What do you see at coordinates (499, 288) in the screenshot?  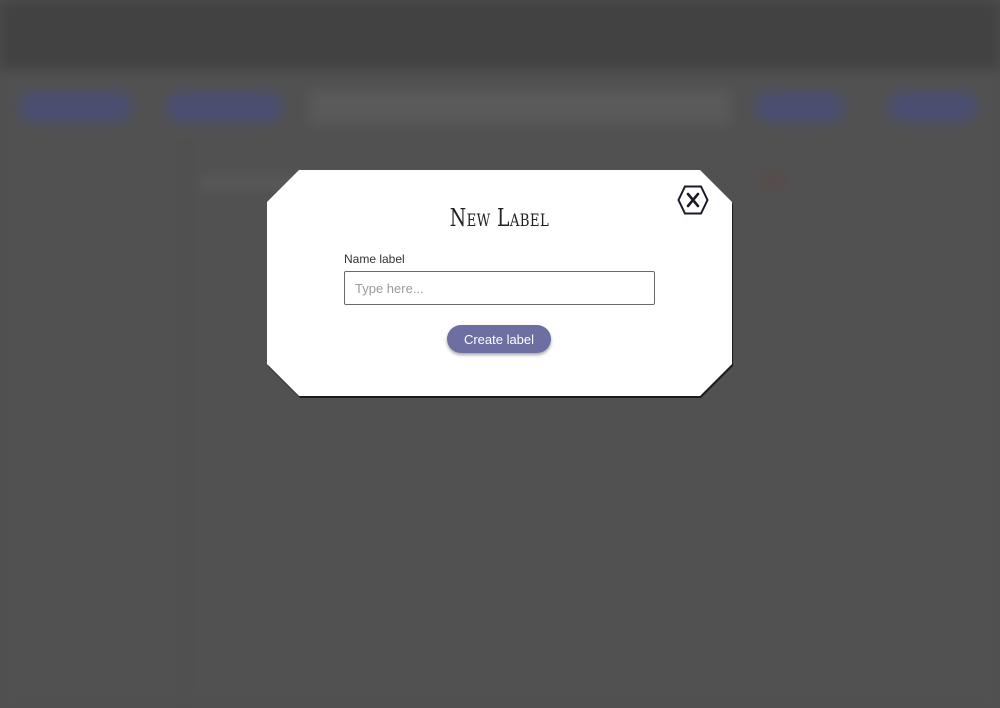 I see `name-label-input` at bounding box center [499, 288].